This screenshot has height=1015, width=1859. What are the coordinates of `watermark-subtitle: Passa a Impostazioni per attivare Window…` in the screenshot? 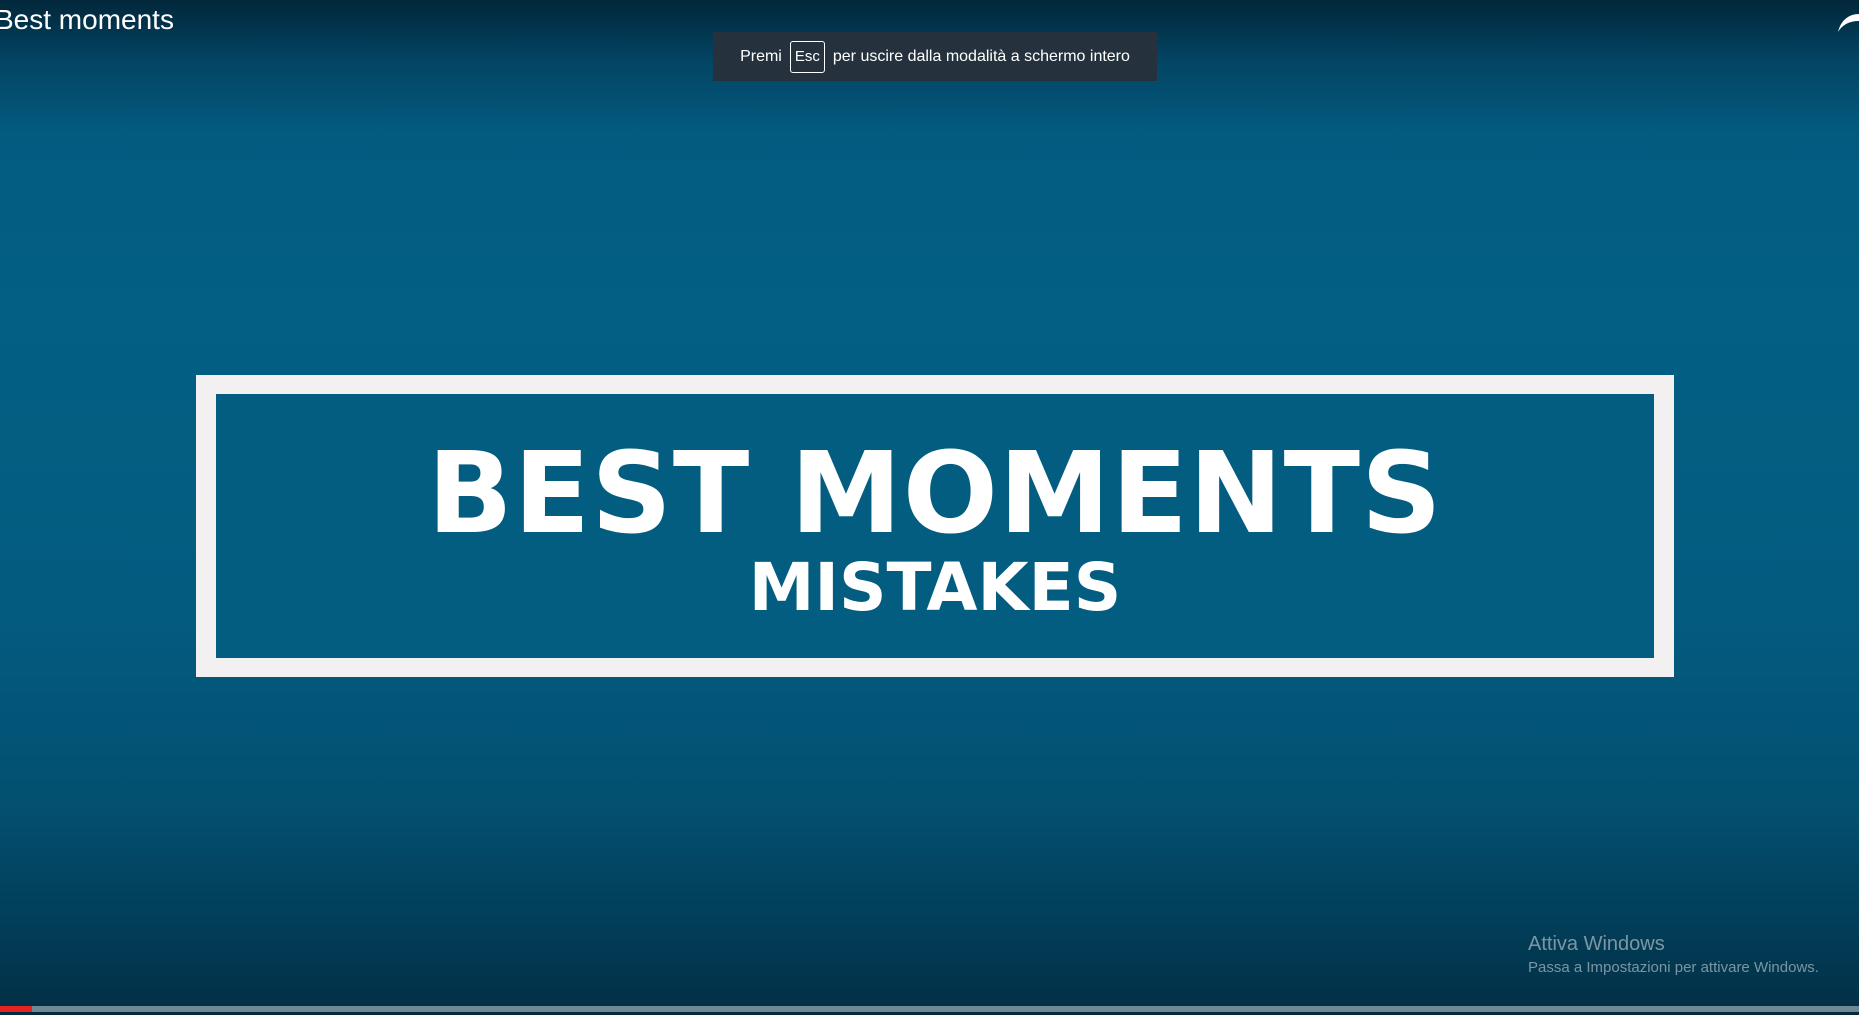 It's located at (1673, 967).